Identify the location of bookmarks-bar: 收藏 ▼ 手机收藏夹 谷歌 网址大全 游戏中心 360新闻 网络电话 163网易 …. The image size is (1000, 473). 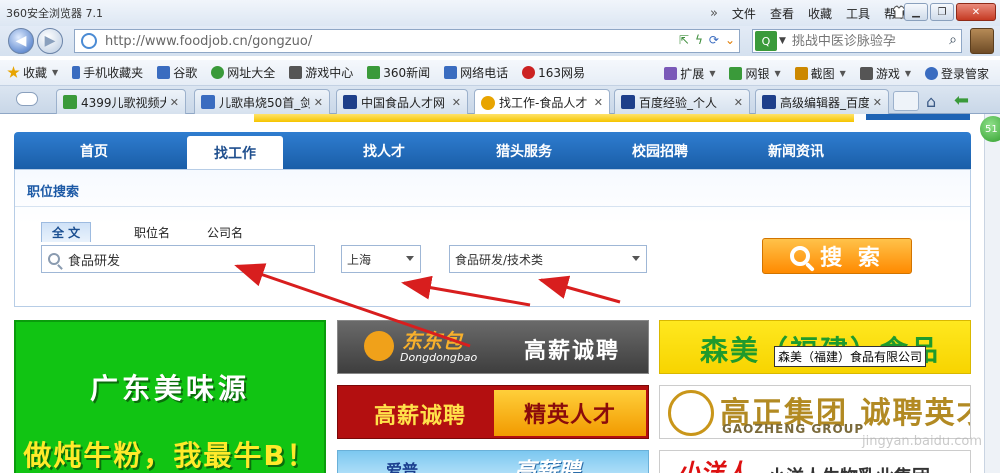
(500, 73).